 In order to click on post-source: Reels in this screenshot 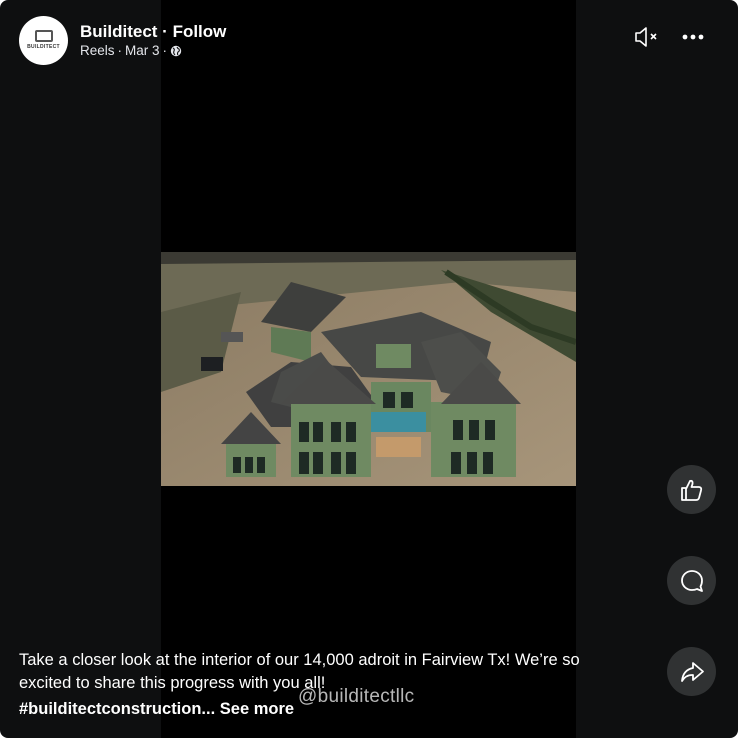, I will do `click(97, 51)`.